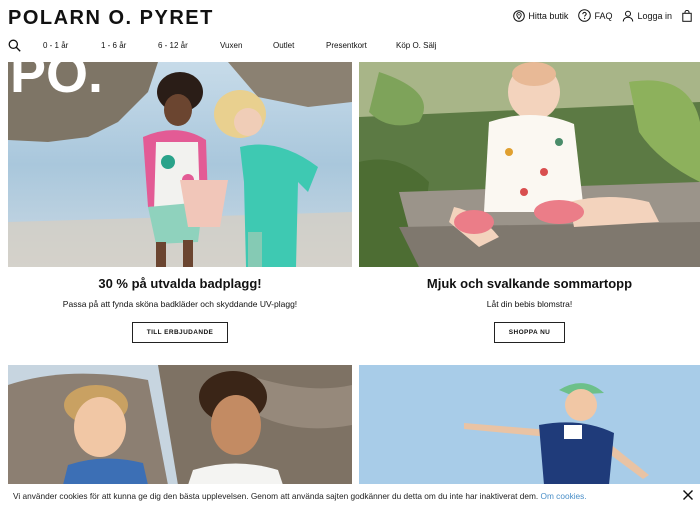 The height and width of the screenshot is (512, 700). I want to click on site-logo: POLARN O. PYRET, so click(111, 18).